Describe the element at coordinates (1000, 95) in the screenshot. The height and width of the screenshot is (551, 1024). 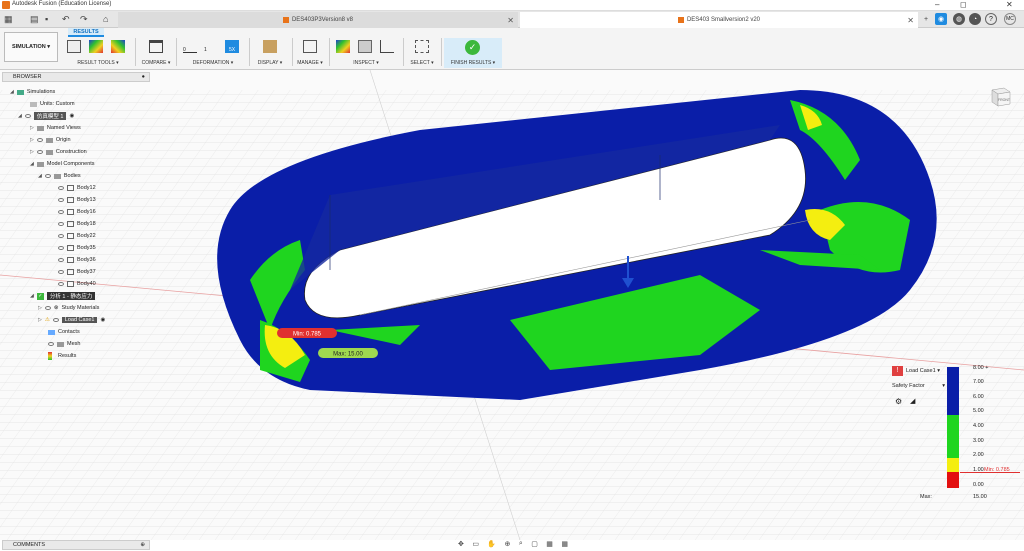
I see `view-cube: FRONT` at that location.